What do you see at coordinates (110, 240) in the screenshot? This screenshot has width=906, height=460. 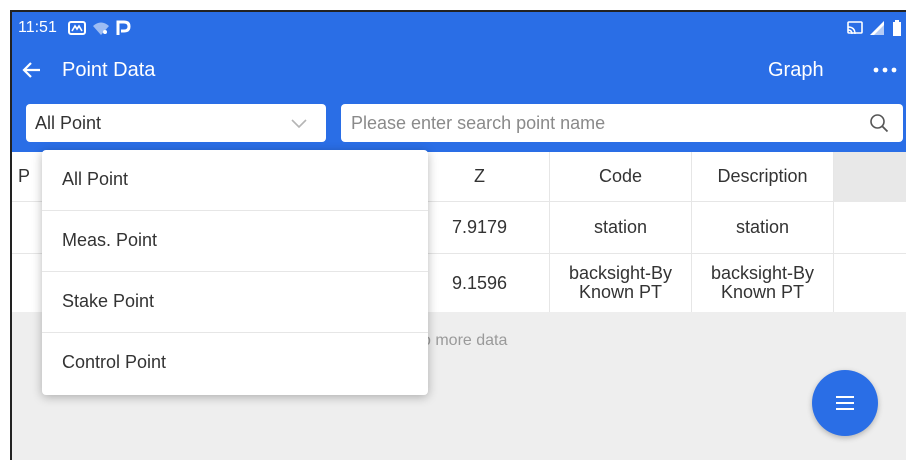 I see `dropdown-option-label: Meas. Point` at bounding box center [110, 240].